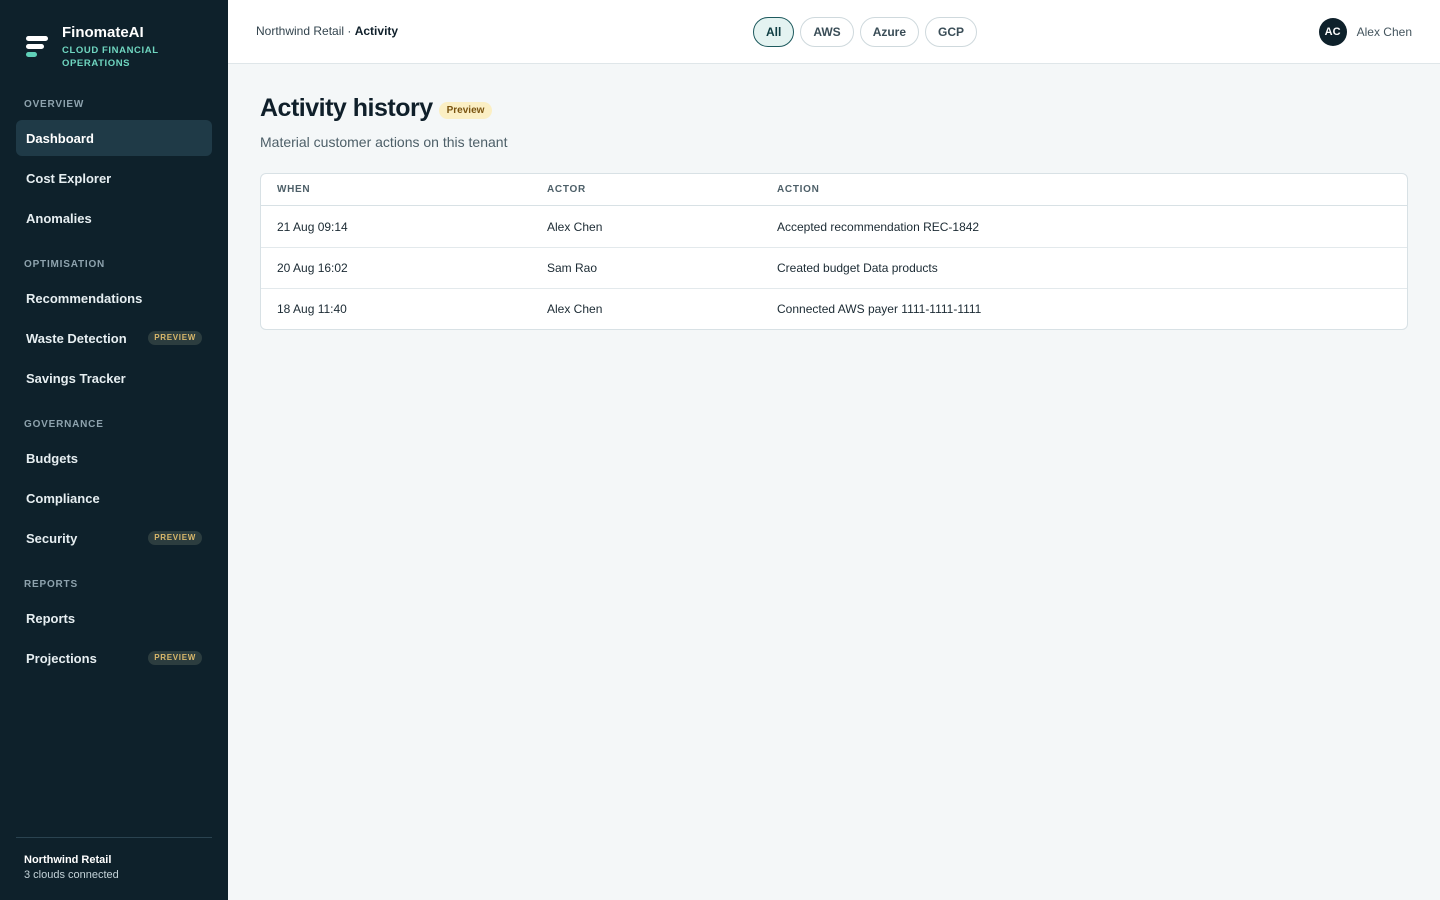  I want to click on breadcrumb-current: Activity, so click(376, 31).